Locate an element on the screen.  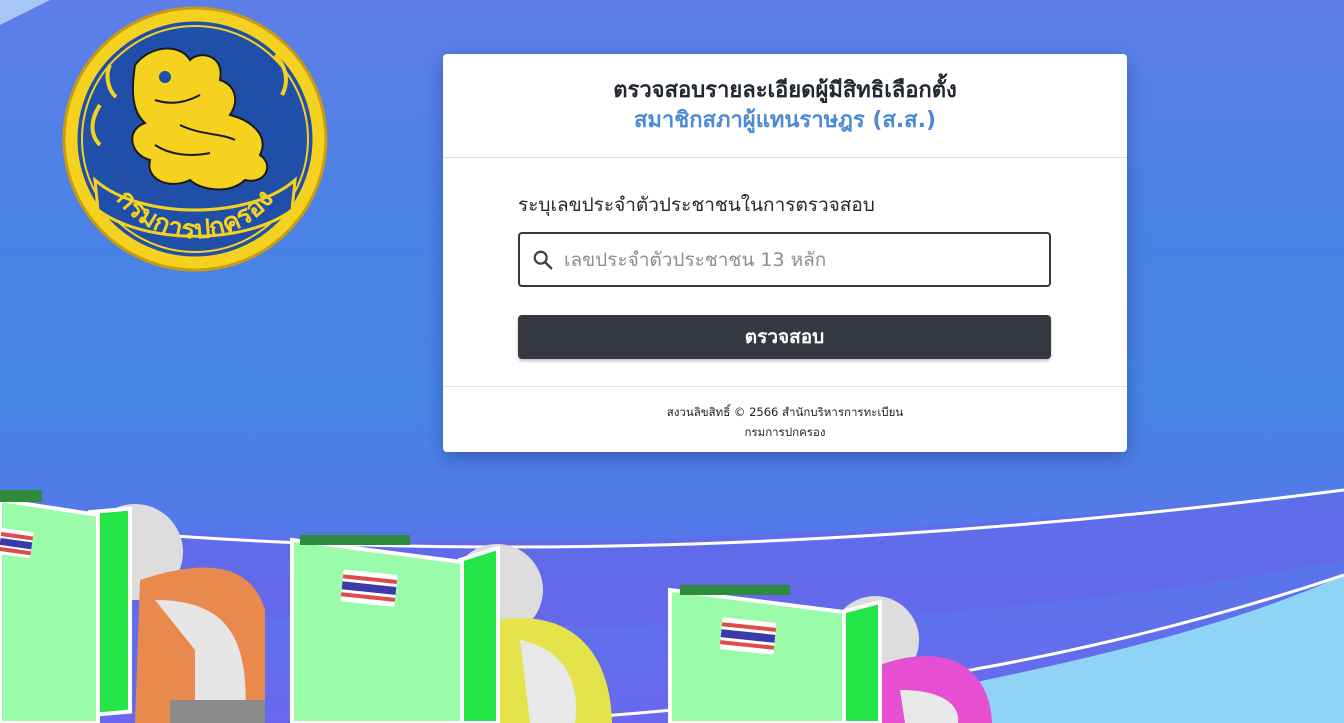
department-seal-logo: กรมการปกครอง is located at coordinates (195, 139).